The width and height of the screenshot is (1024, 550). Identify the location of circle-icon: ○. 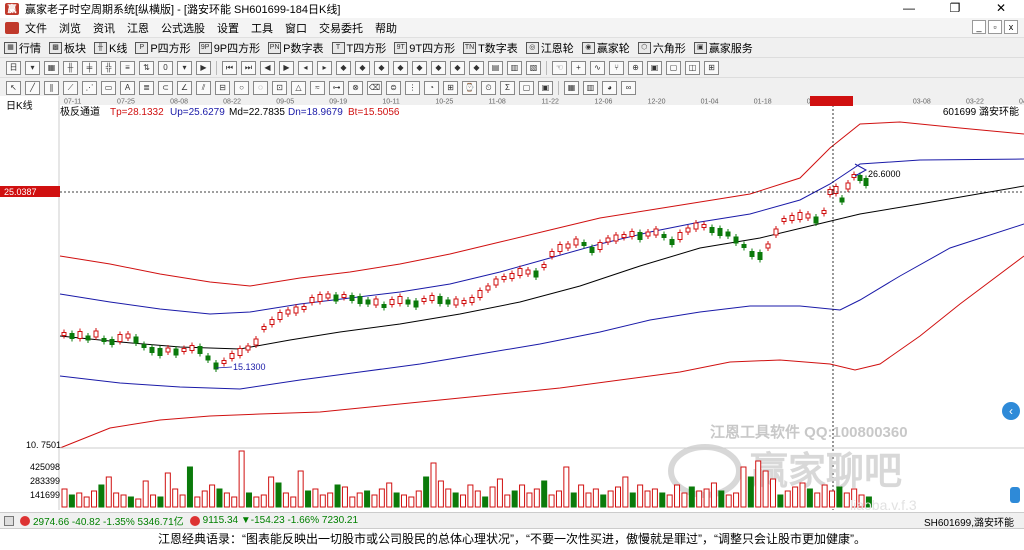
(241, 87).